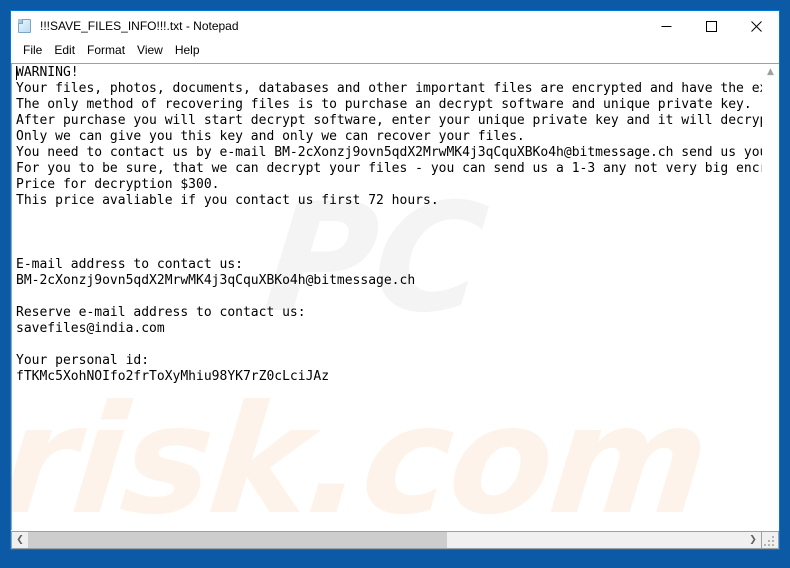  What do you see at coordinates (83, 360) in the screenshot?
I see `text-line: Your personal id:` at bounding box center [83, 360].